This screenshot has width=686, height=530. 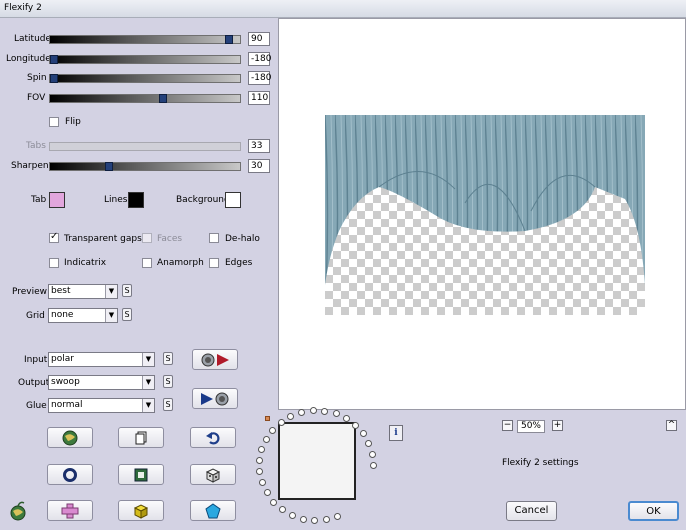 What do you see at coordinates (101, 382) in the screenshot?
I see `output-select: swoop ▼` at bounding box center [101, 382].